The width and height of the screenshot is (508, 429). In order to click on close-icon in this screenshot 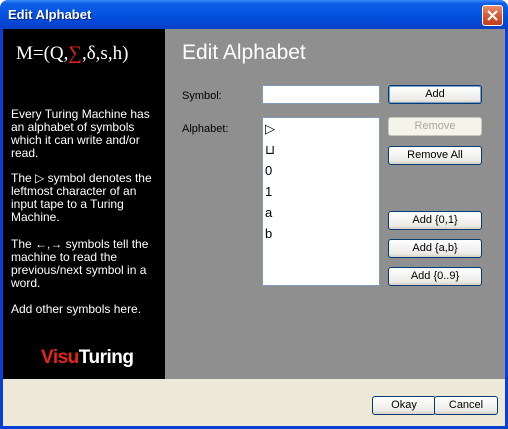, I will do `click(492, 15)`.